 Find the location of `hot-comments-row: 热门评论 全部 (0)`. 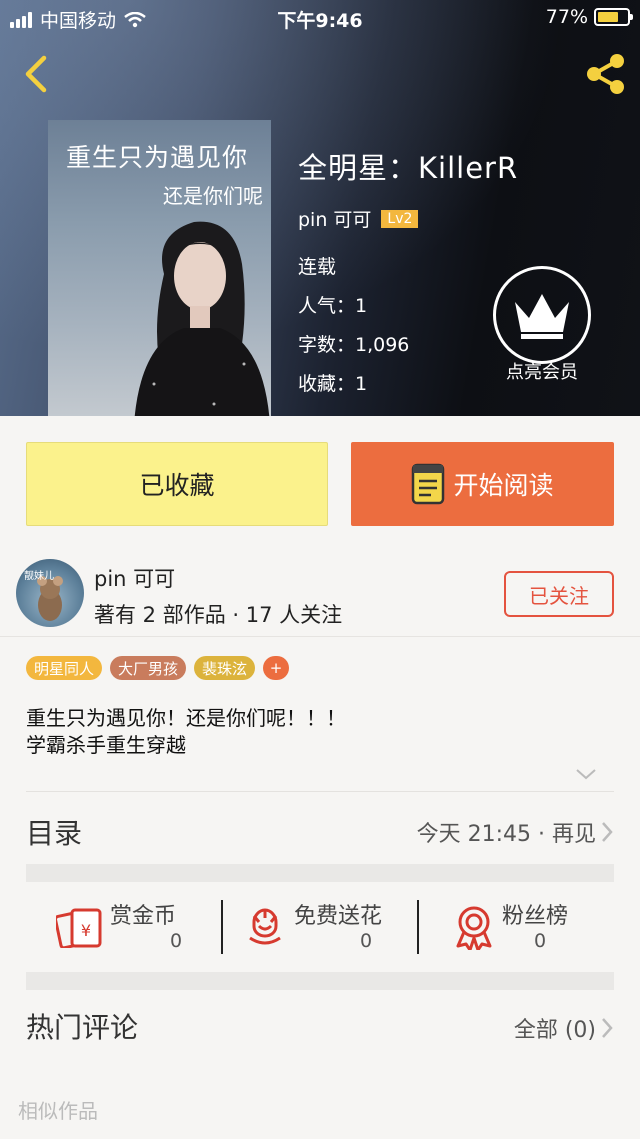

hot-comments-row: 热门评论 全部 (0) is located at coordinates (320, 1026).